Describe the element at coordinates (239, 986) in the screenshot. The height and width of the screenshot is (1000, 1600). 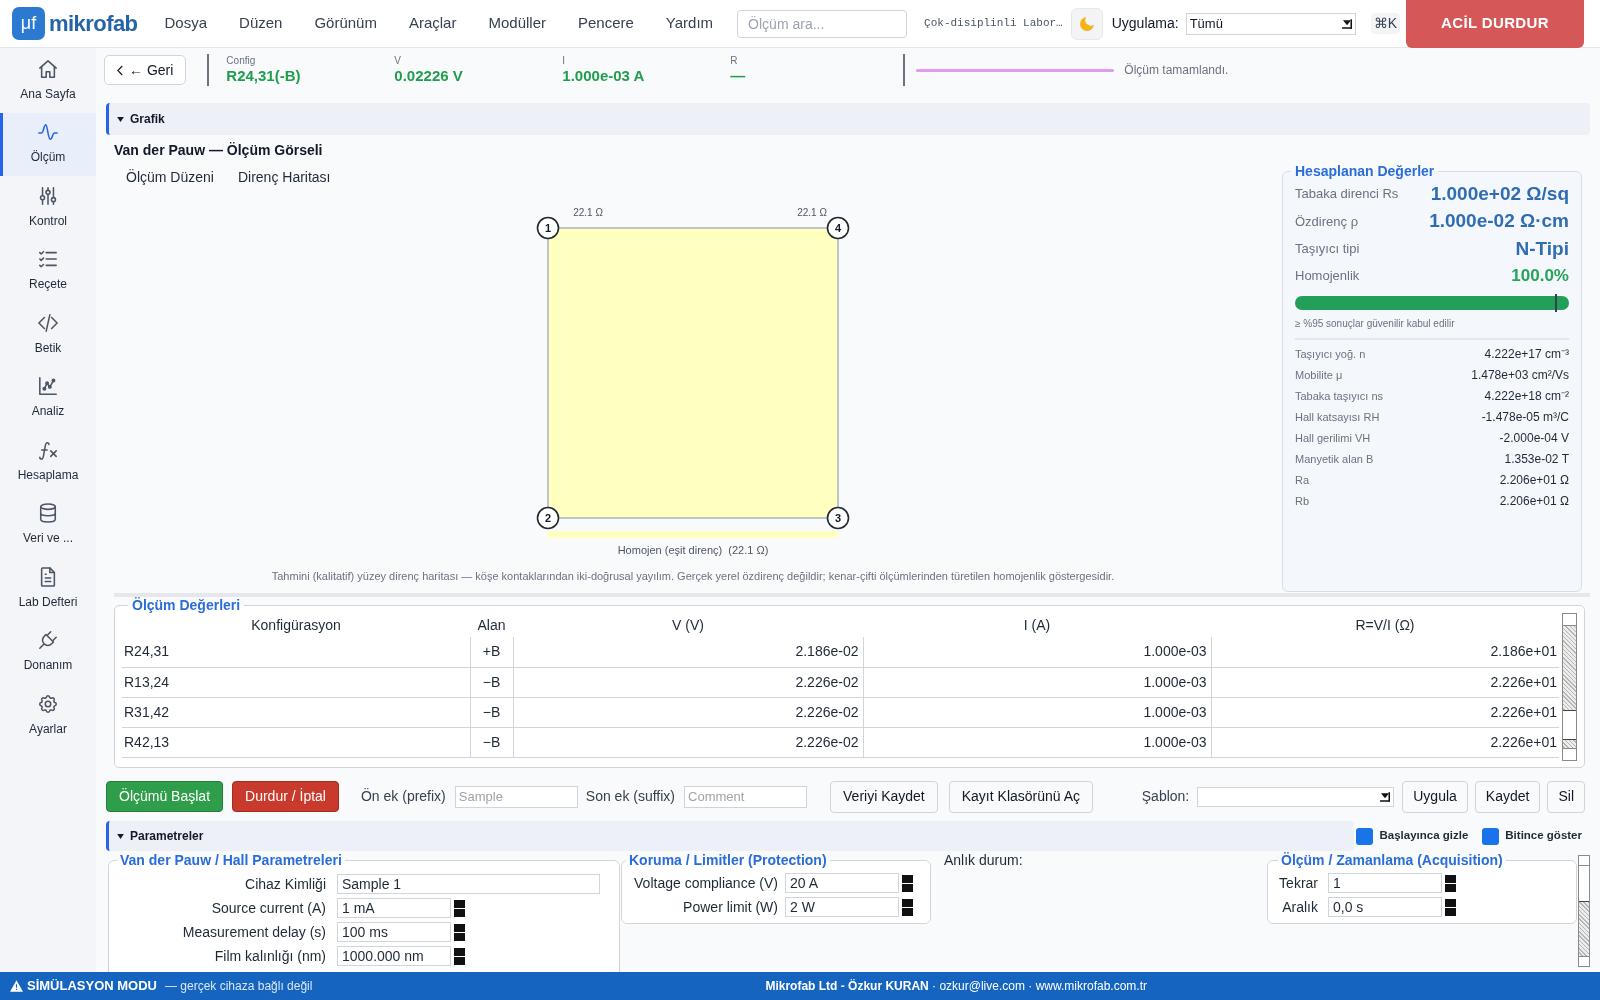
I see `mode-note: — gerçek cihaza bağlı değil` at that location.